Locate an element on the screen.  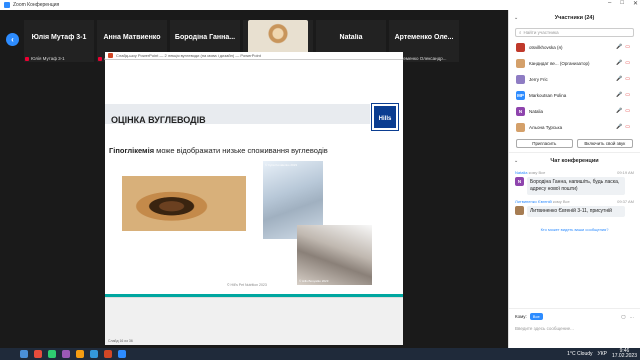
zoom-icon is located at coordinates (122, 354).